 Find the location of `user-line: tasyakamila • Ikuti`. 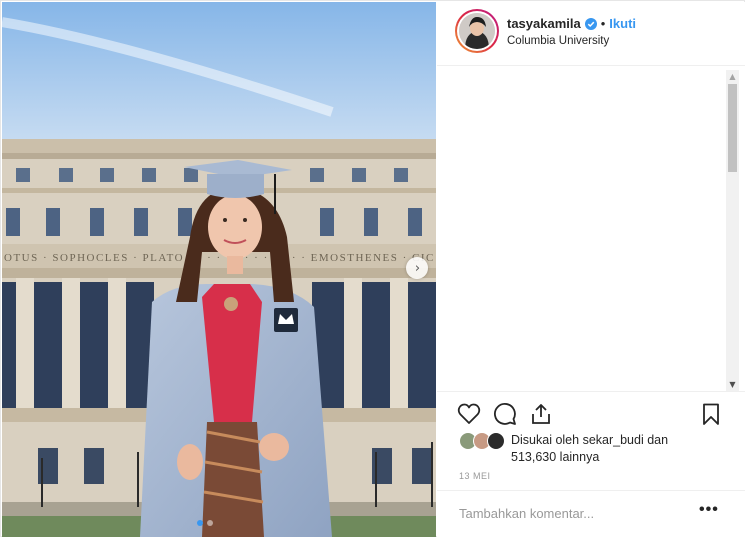

user-line: tasyakamila • Ikuti is located at coordinates (571, 23).